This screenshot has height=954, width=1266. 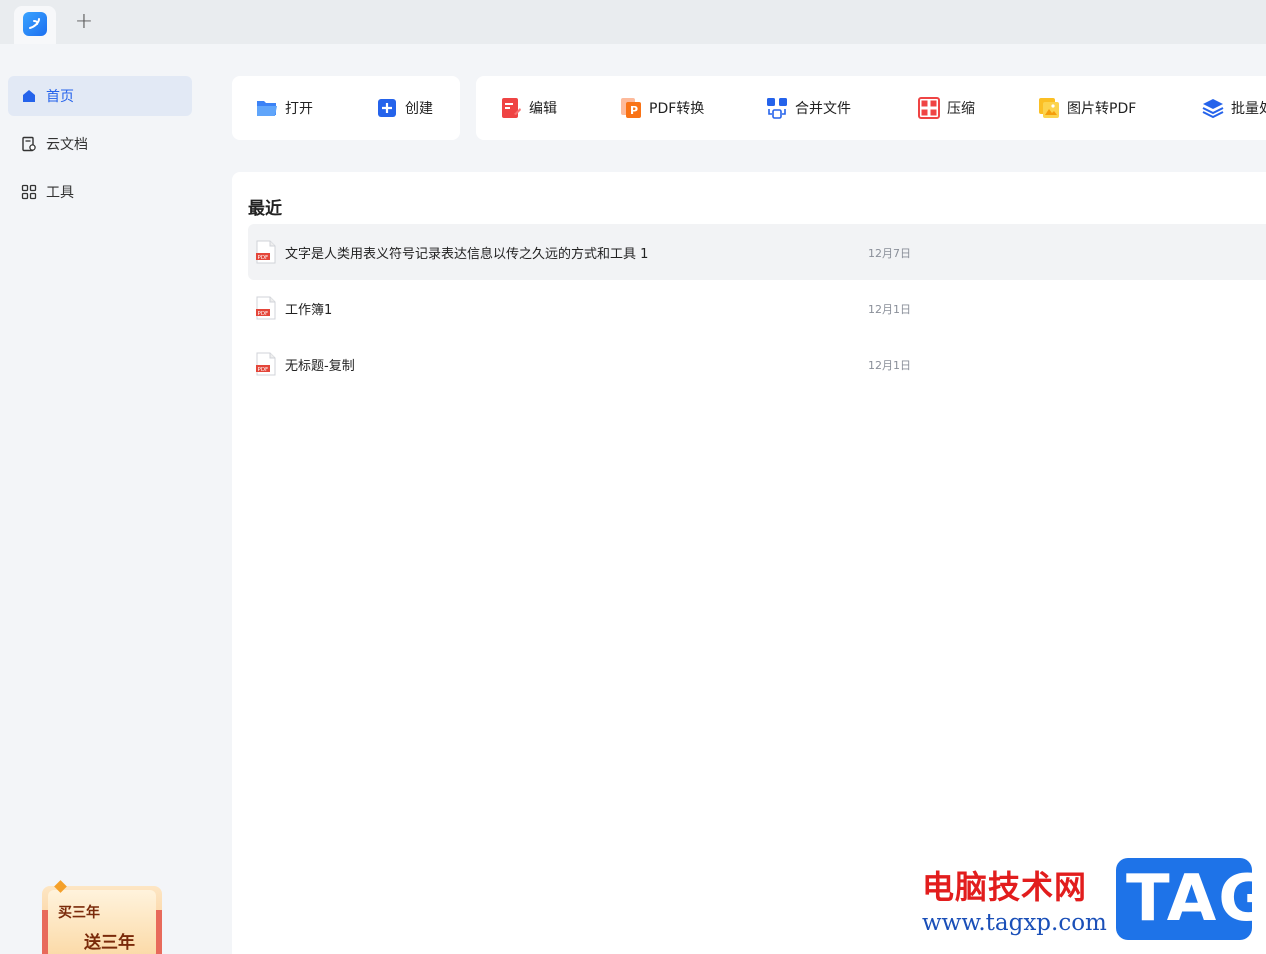 I want to click on file-name: 文字是人类用表义符号记录表达信息以传之久远的方式和工具 1, so click(x=467, y=254).